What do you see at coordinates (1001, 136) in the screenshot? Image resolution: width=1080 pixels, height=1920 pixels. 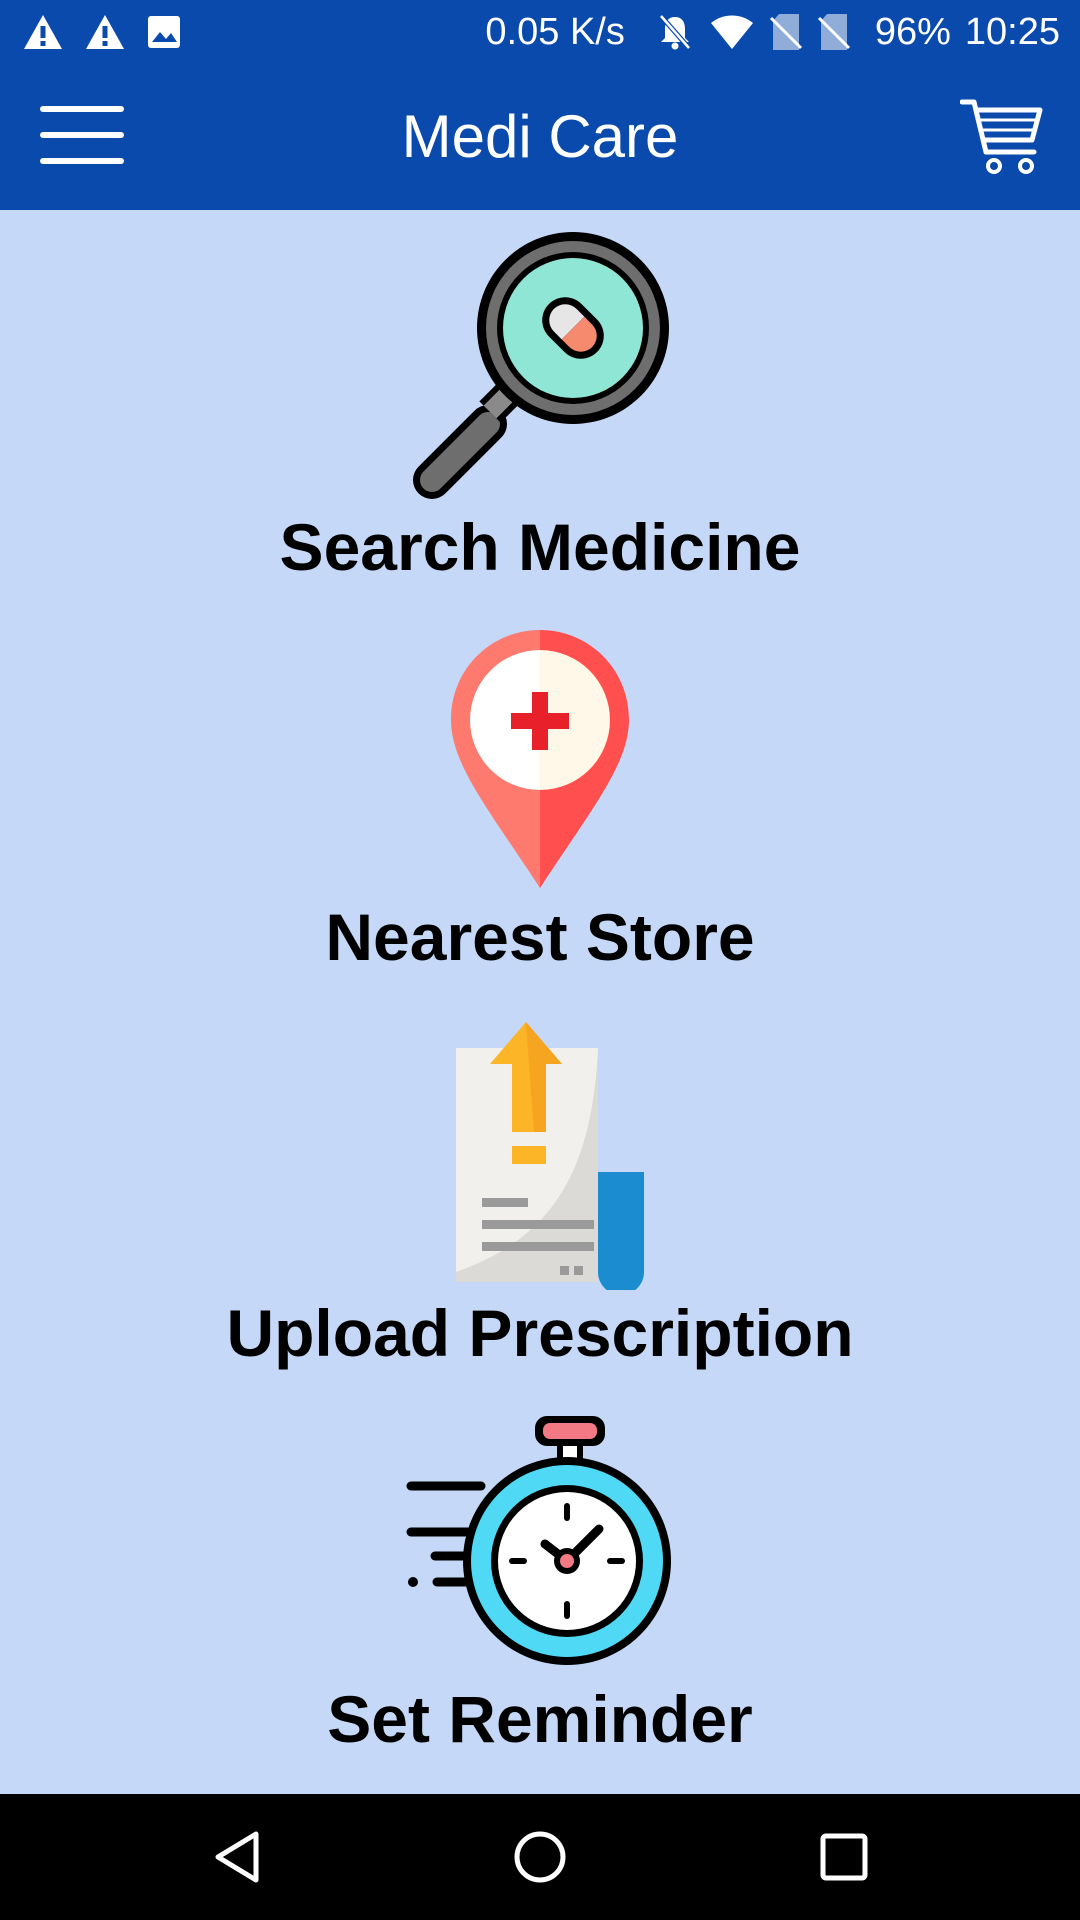 I see `shopping-cart-icon` at bounding box center [1001, 136].